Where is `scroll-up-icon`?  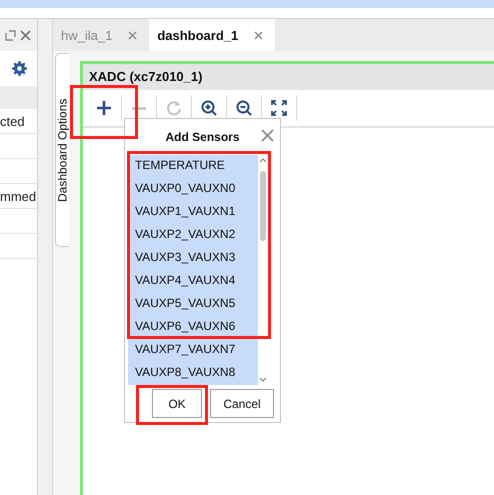 scroll-up-icon is located at coordinates (263, 160).